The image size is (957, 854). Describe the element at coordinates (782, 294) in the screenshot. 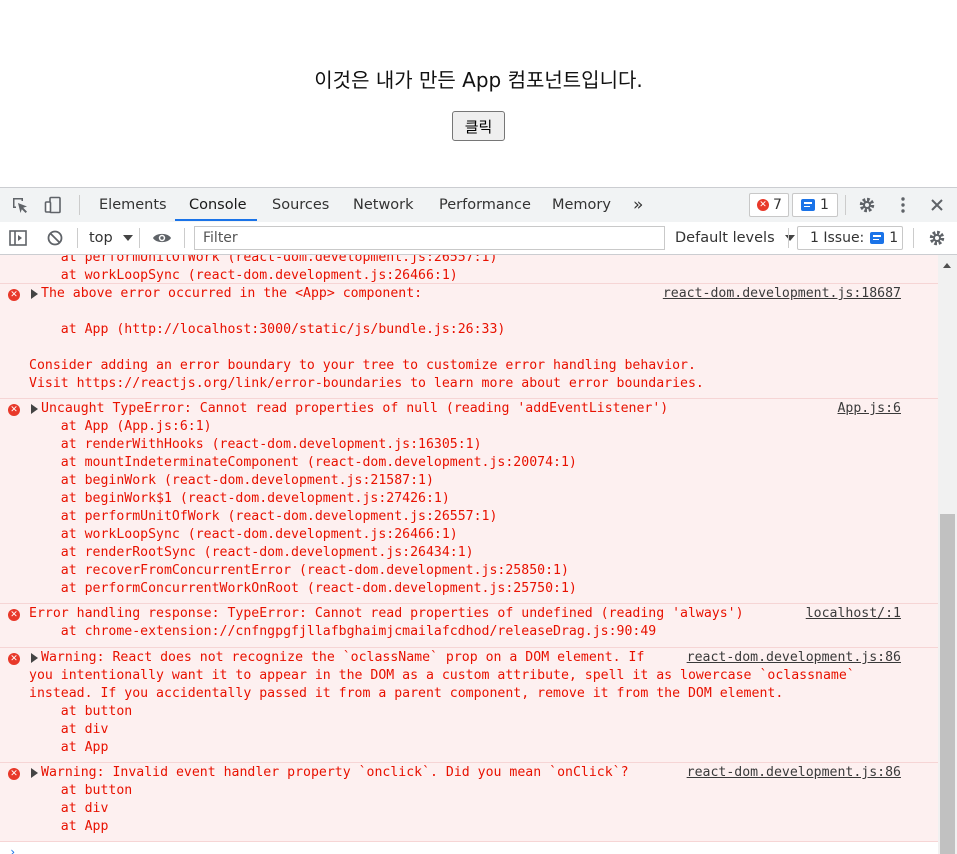

I see `source-link: react-dom.development.js:18687` at that location.